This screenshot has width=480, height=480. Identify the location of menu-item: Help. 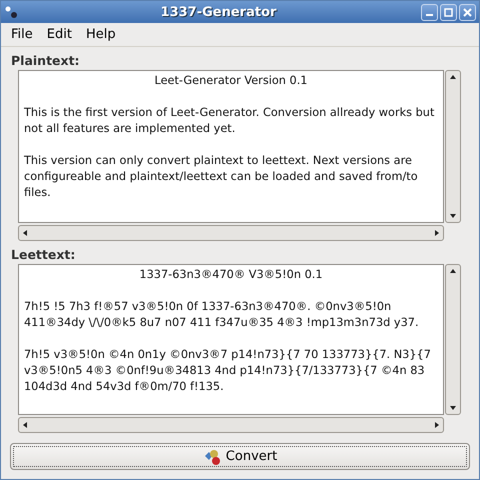
(101, 34).